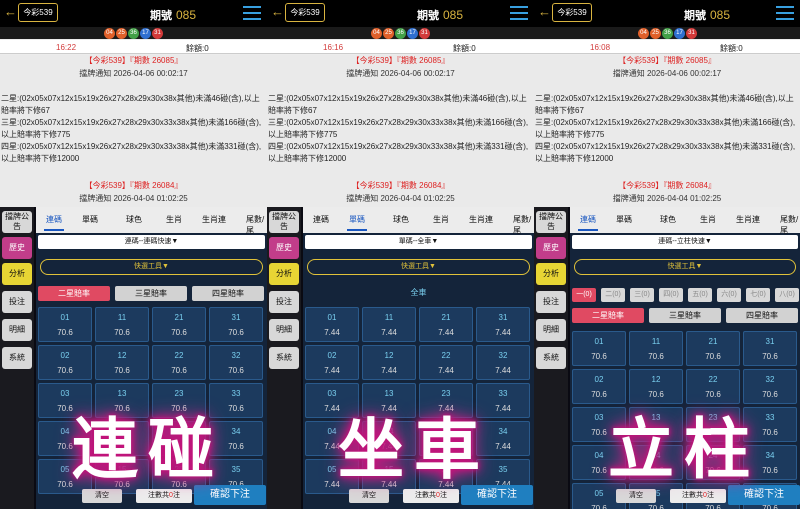 The width and height of the screenshot is (800, 509). Describe the element at coordinates (685, 242) in the screenshot. I see `play-select-dropdown: 連碼--立柱快速▼` at that location.